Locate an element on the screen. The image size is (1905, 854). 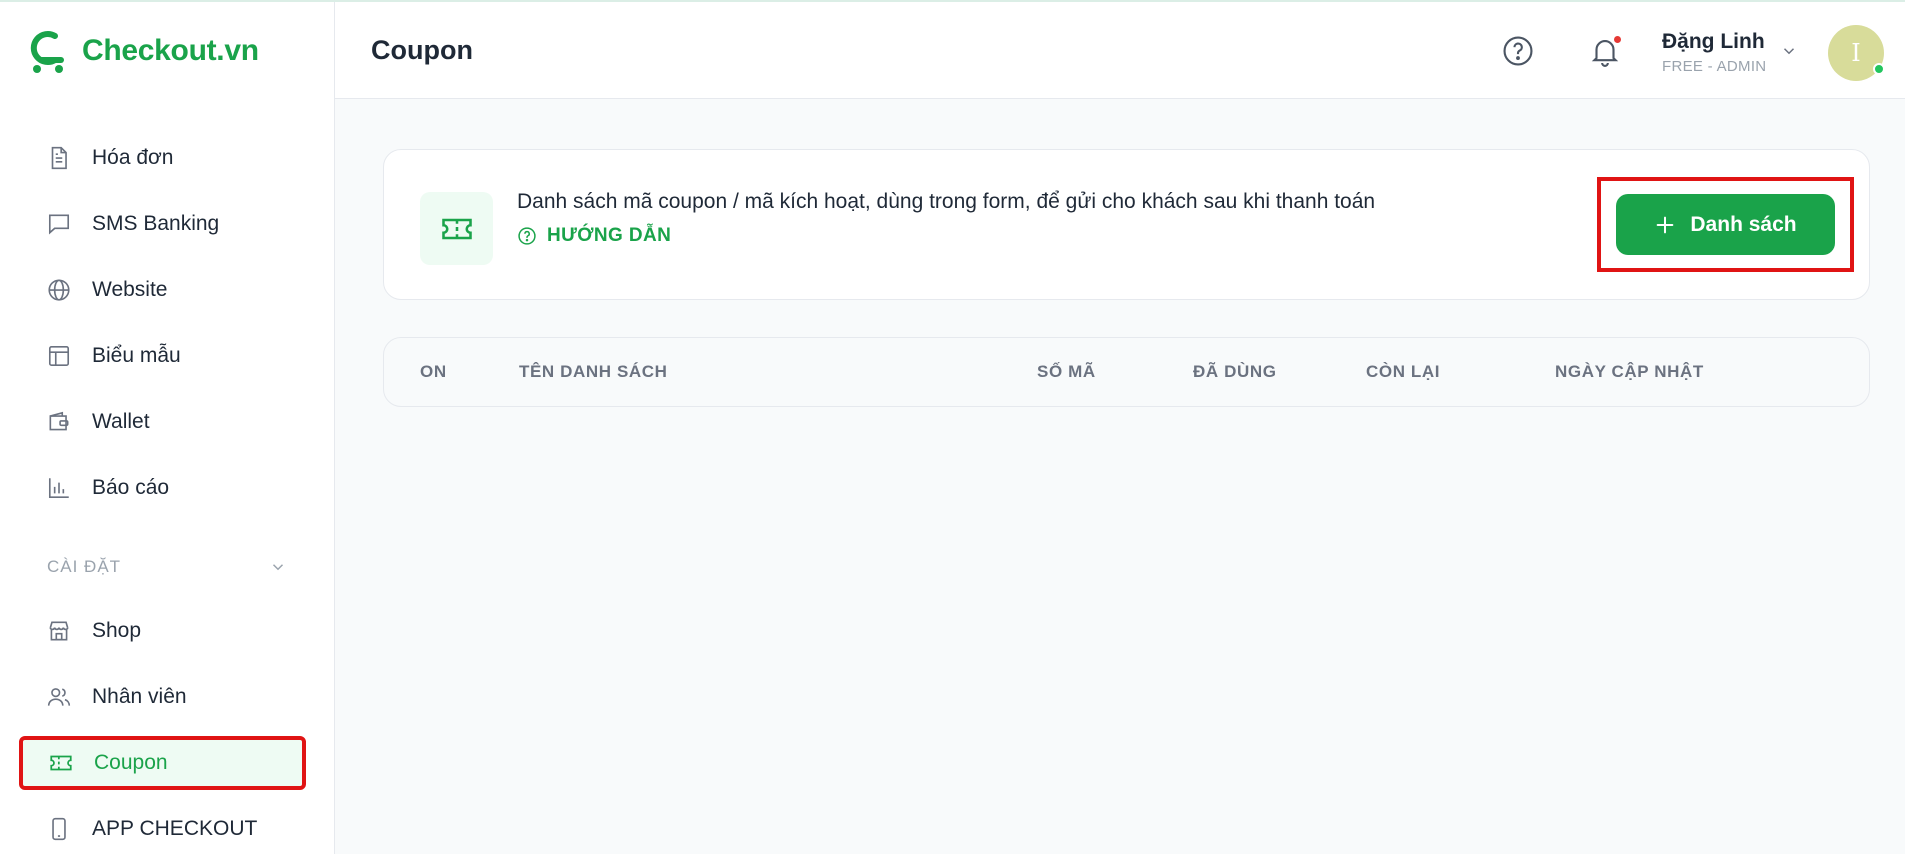
sidebar-item-label: Báo cáo is located at coordinates (131, 487).